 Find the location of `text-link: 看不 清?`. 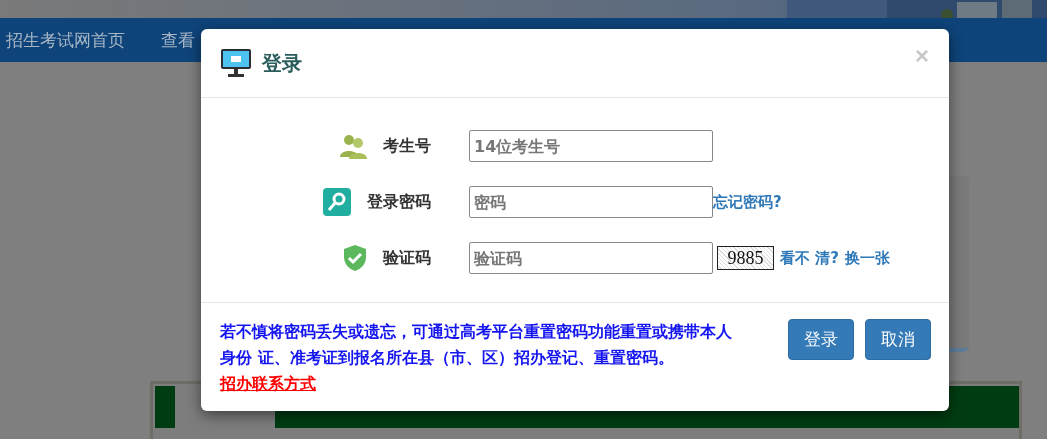

text-link: 看不 清? is located at coordinates (809, 258).